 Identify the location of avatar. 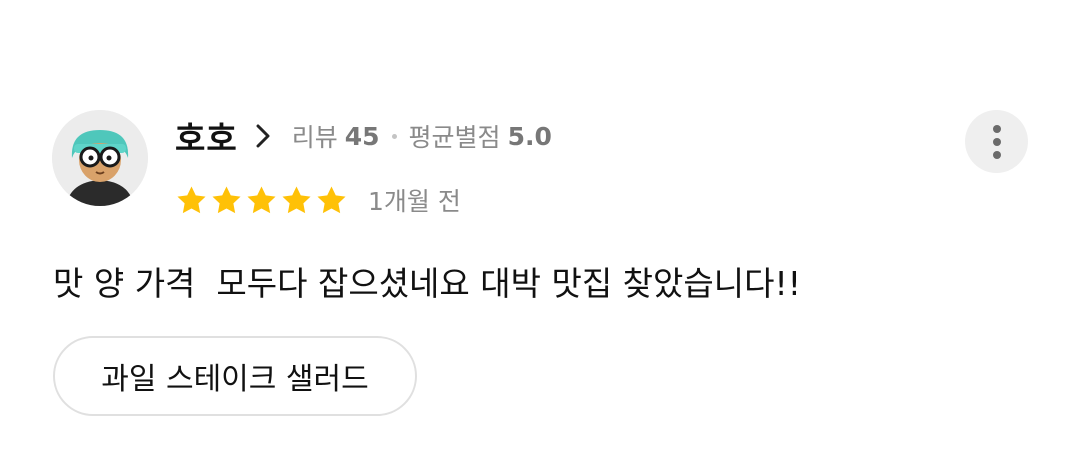
(100, 158).